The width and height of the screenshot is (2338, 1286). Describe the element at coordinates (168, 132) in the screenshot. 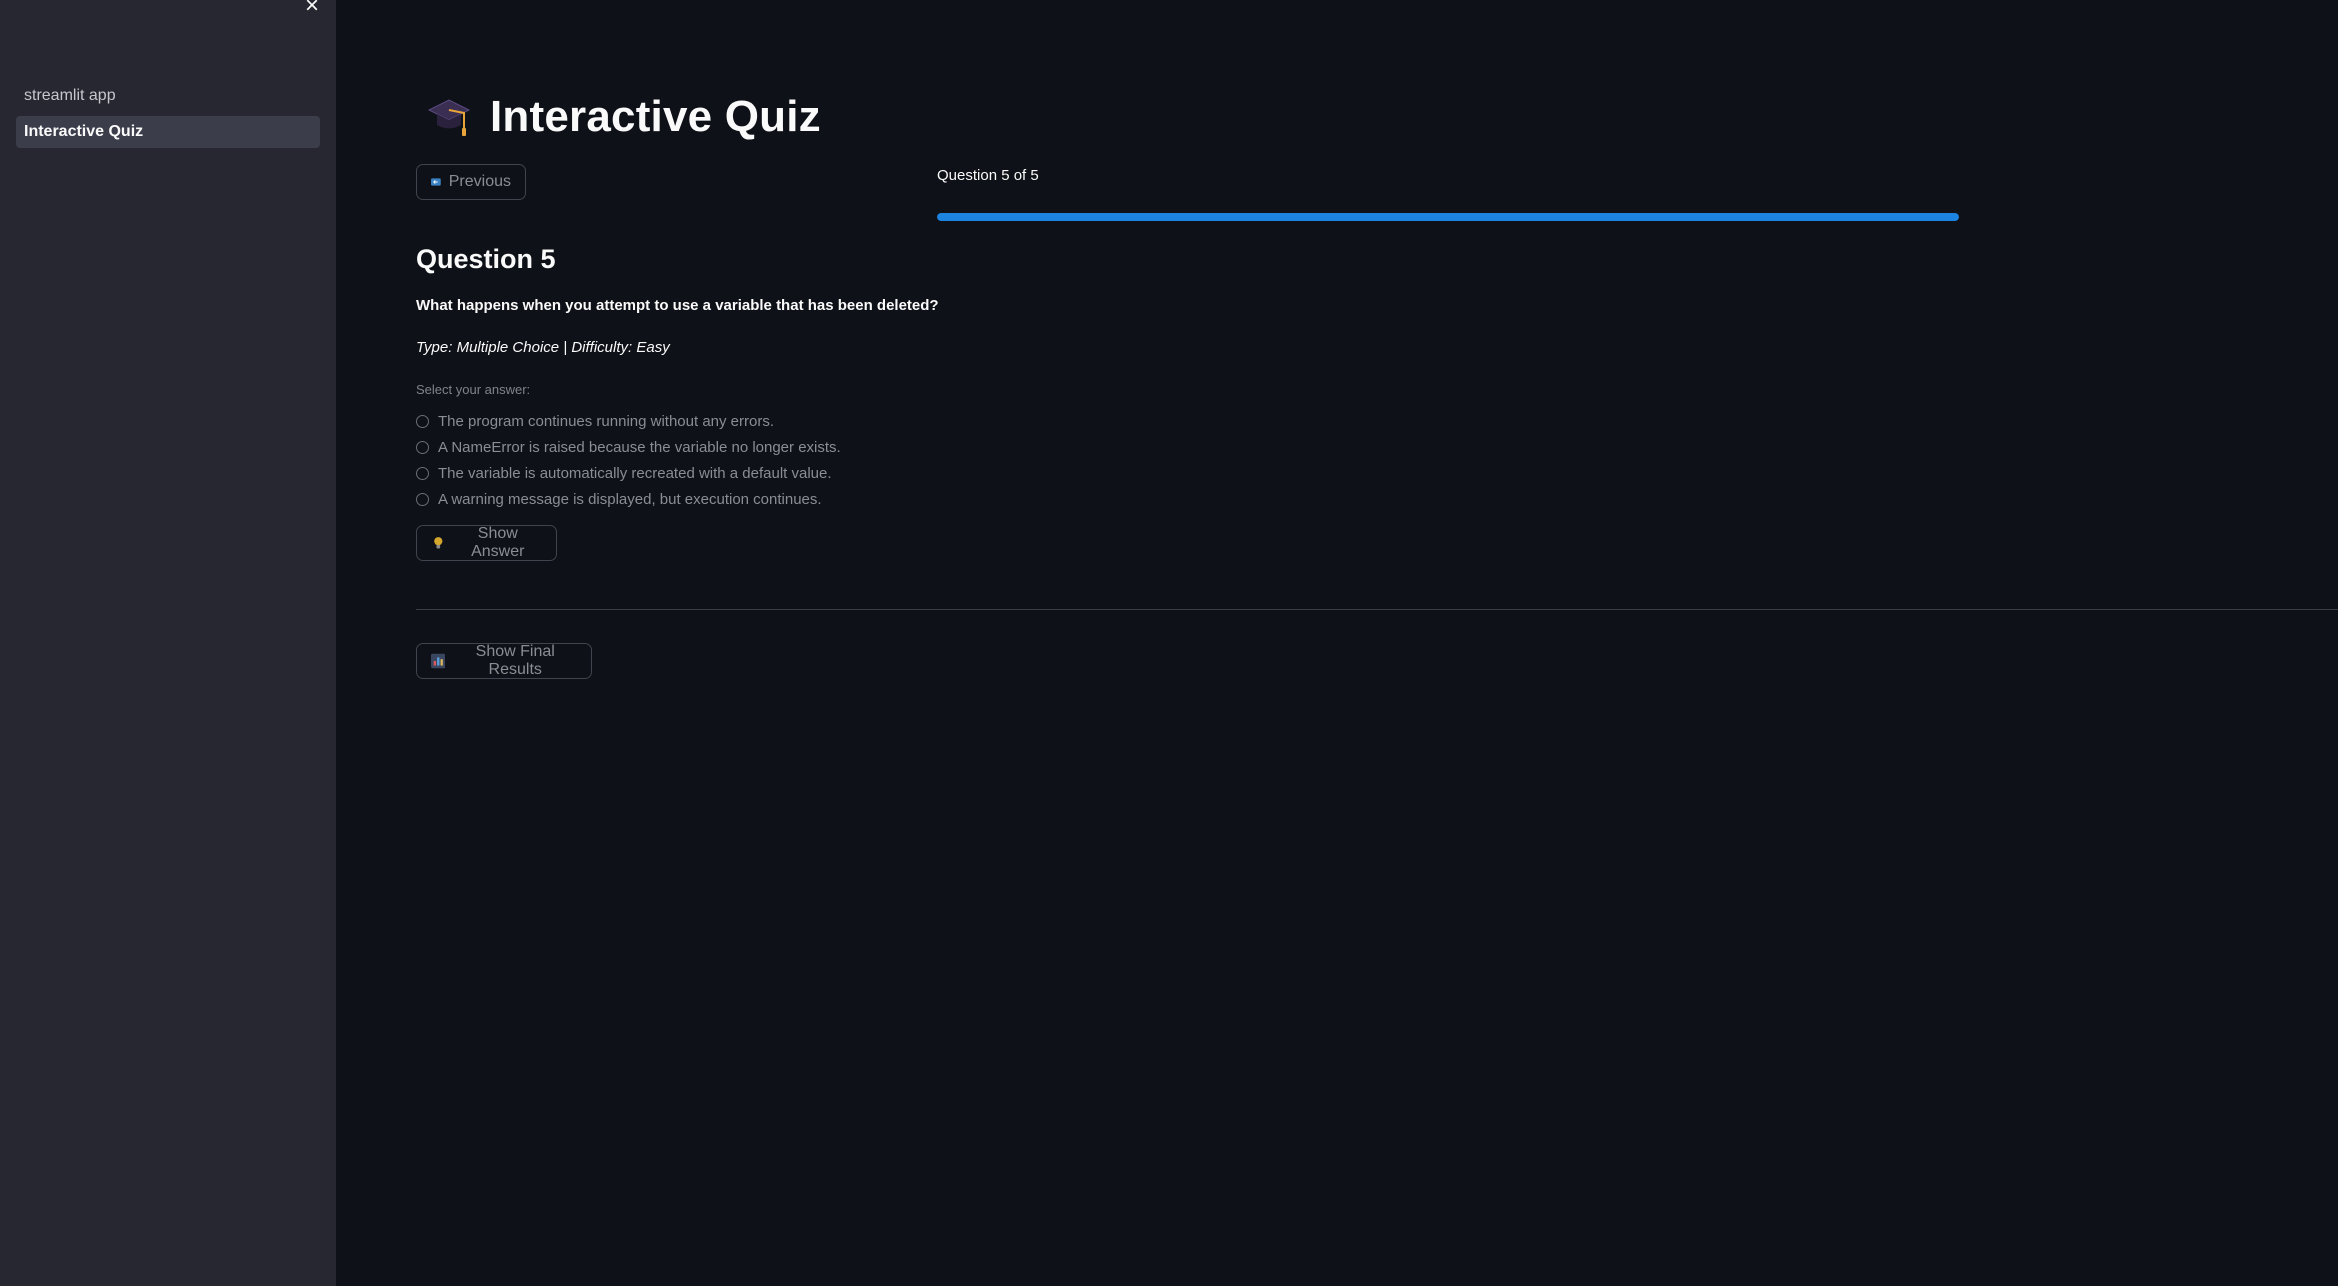

I see `sidebar-item-interactive-quiz: Interactive Quiz` at that location.